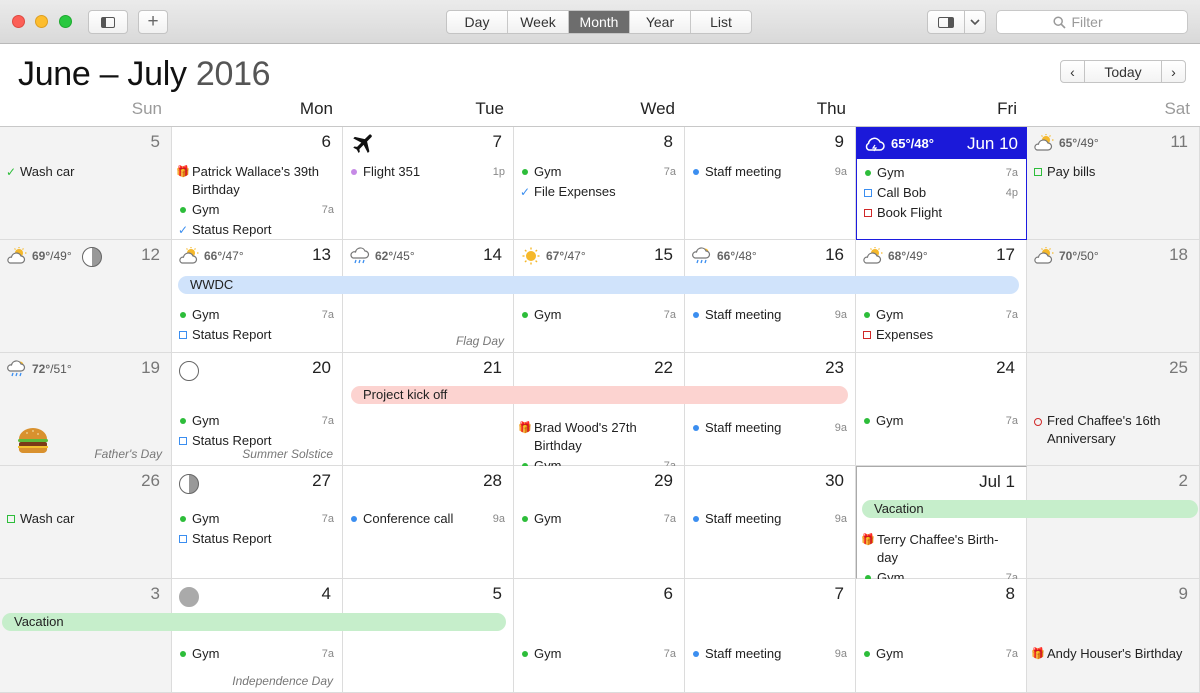 This screenshot has height=693, width=1200. What do you see at coordinates (108, 22) in the screenshot?
I see `toggle-calendars-button` at bounding box center [108, 22].